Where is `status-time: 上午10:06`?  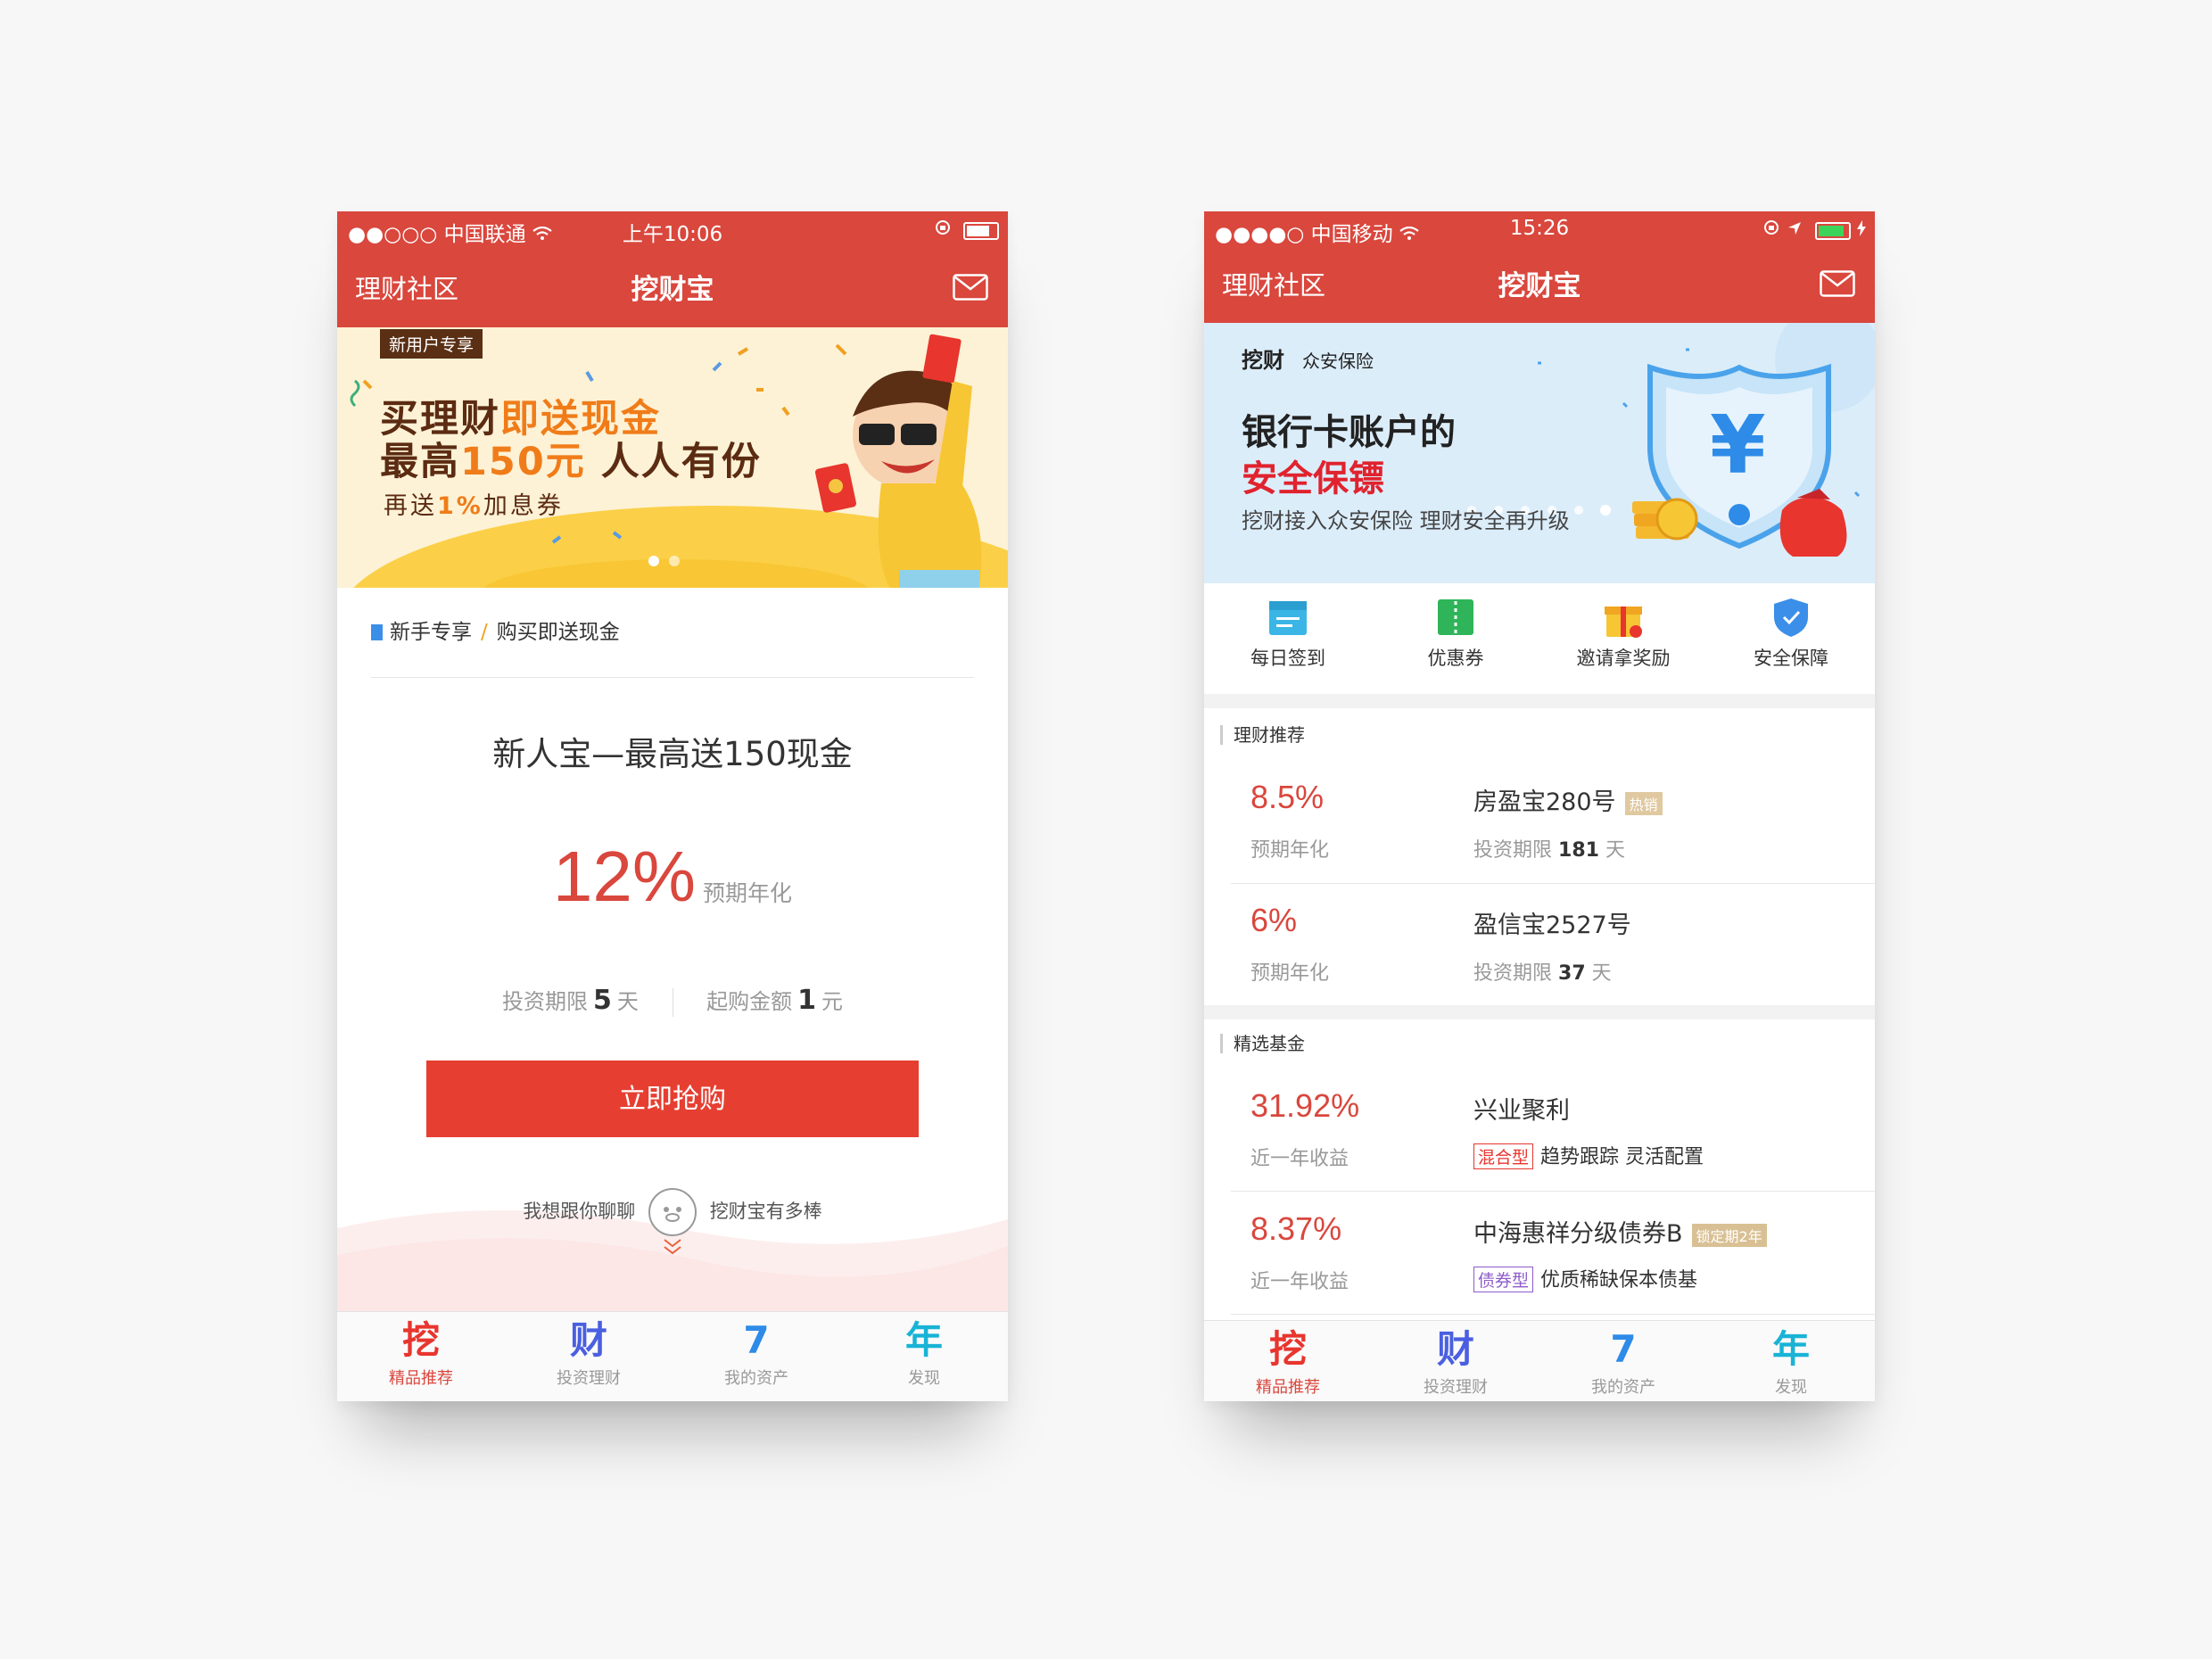
status-time: 上午10:06 is located at coordinates (673, 235).